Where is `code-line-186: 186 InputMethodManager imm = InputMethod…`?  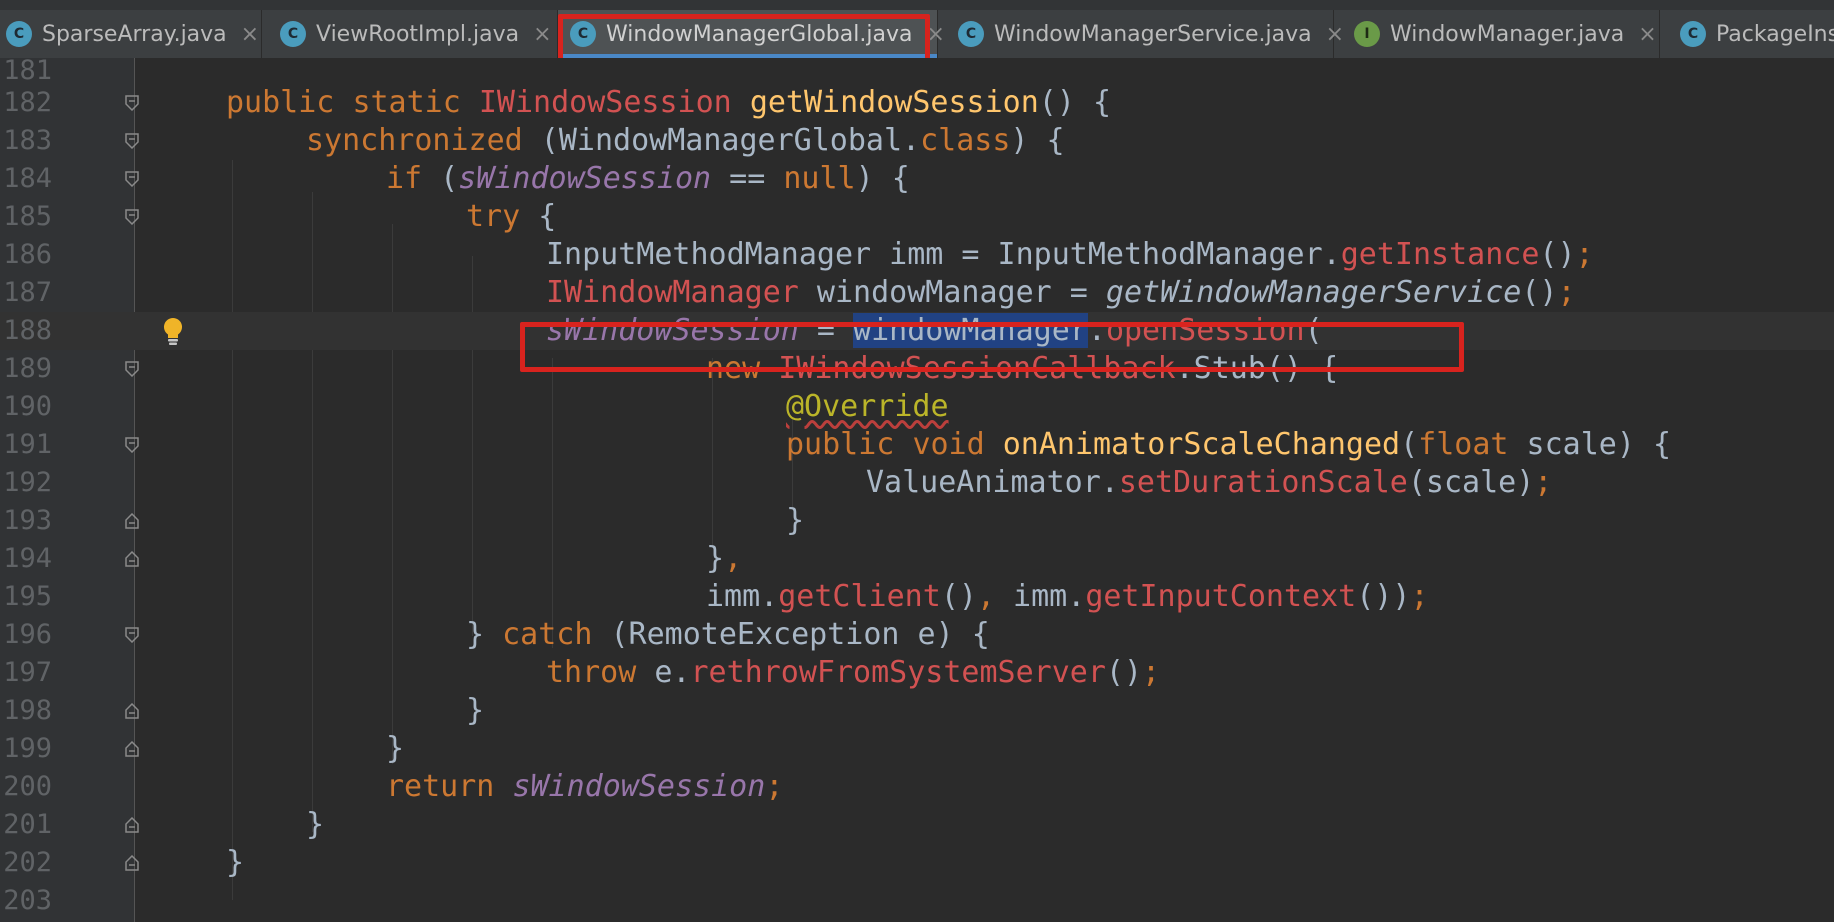 code-line-186: 186 InputMethodManager imm = InputMethod… is located at coordinates (917, 255).